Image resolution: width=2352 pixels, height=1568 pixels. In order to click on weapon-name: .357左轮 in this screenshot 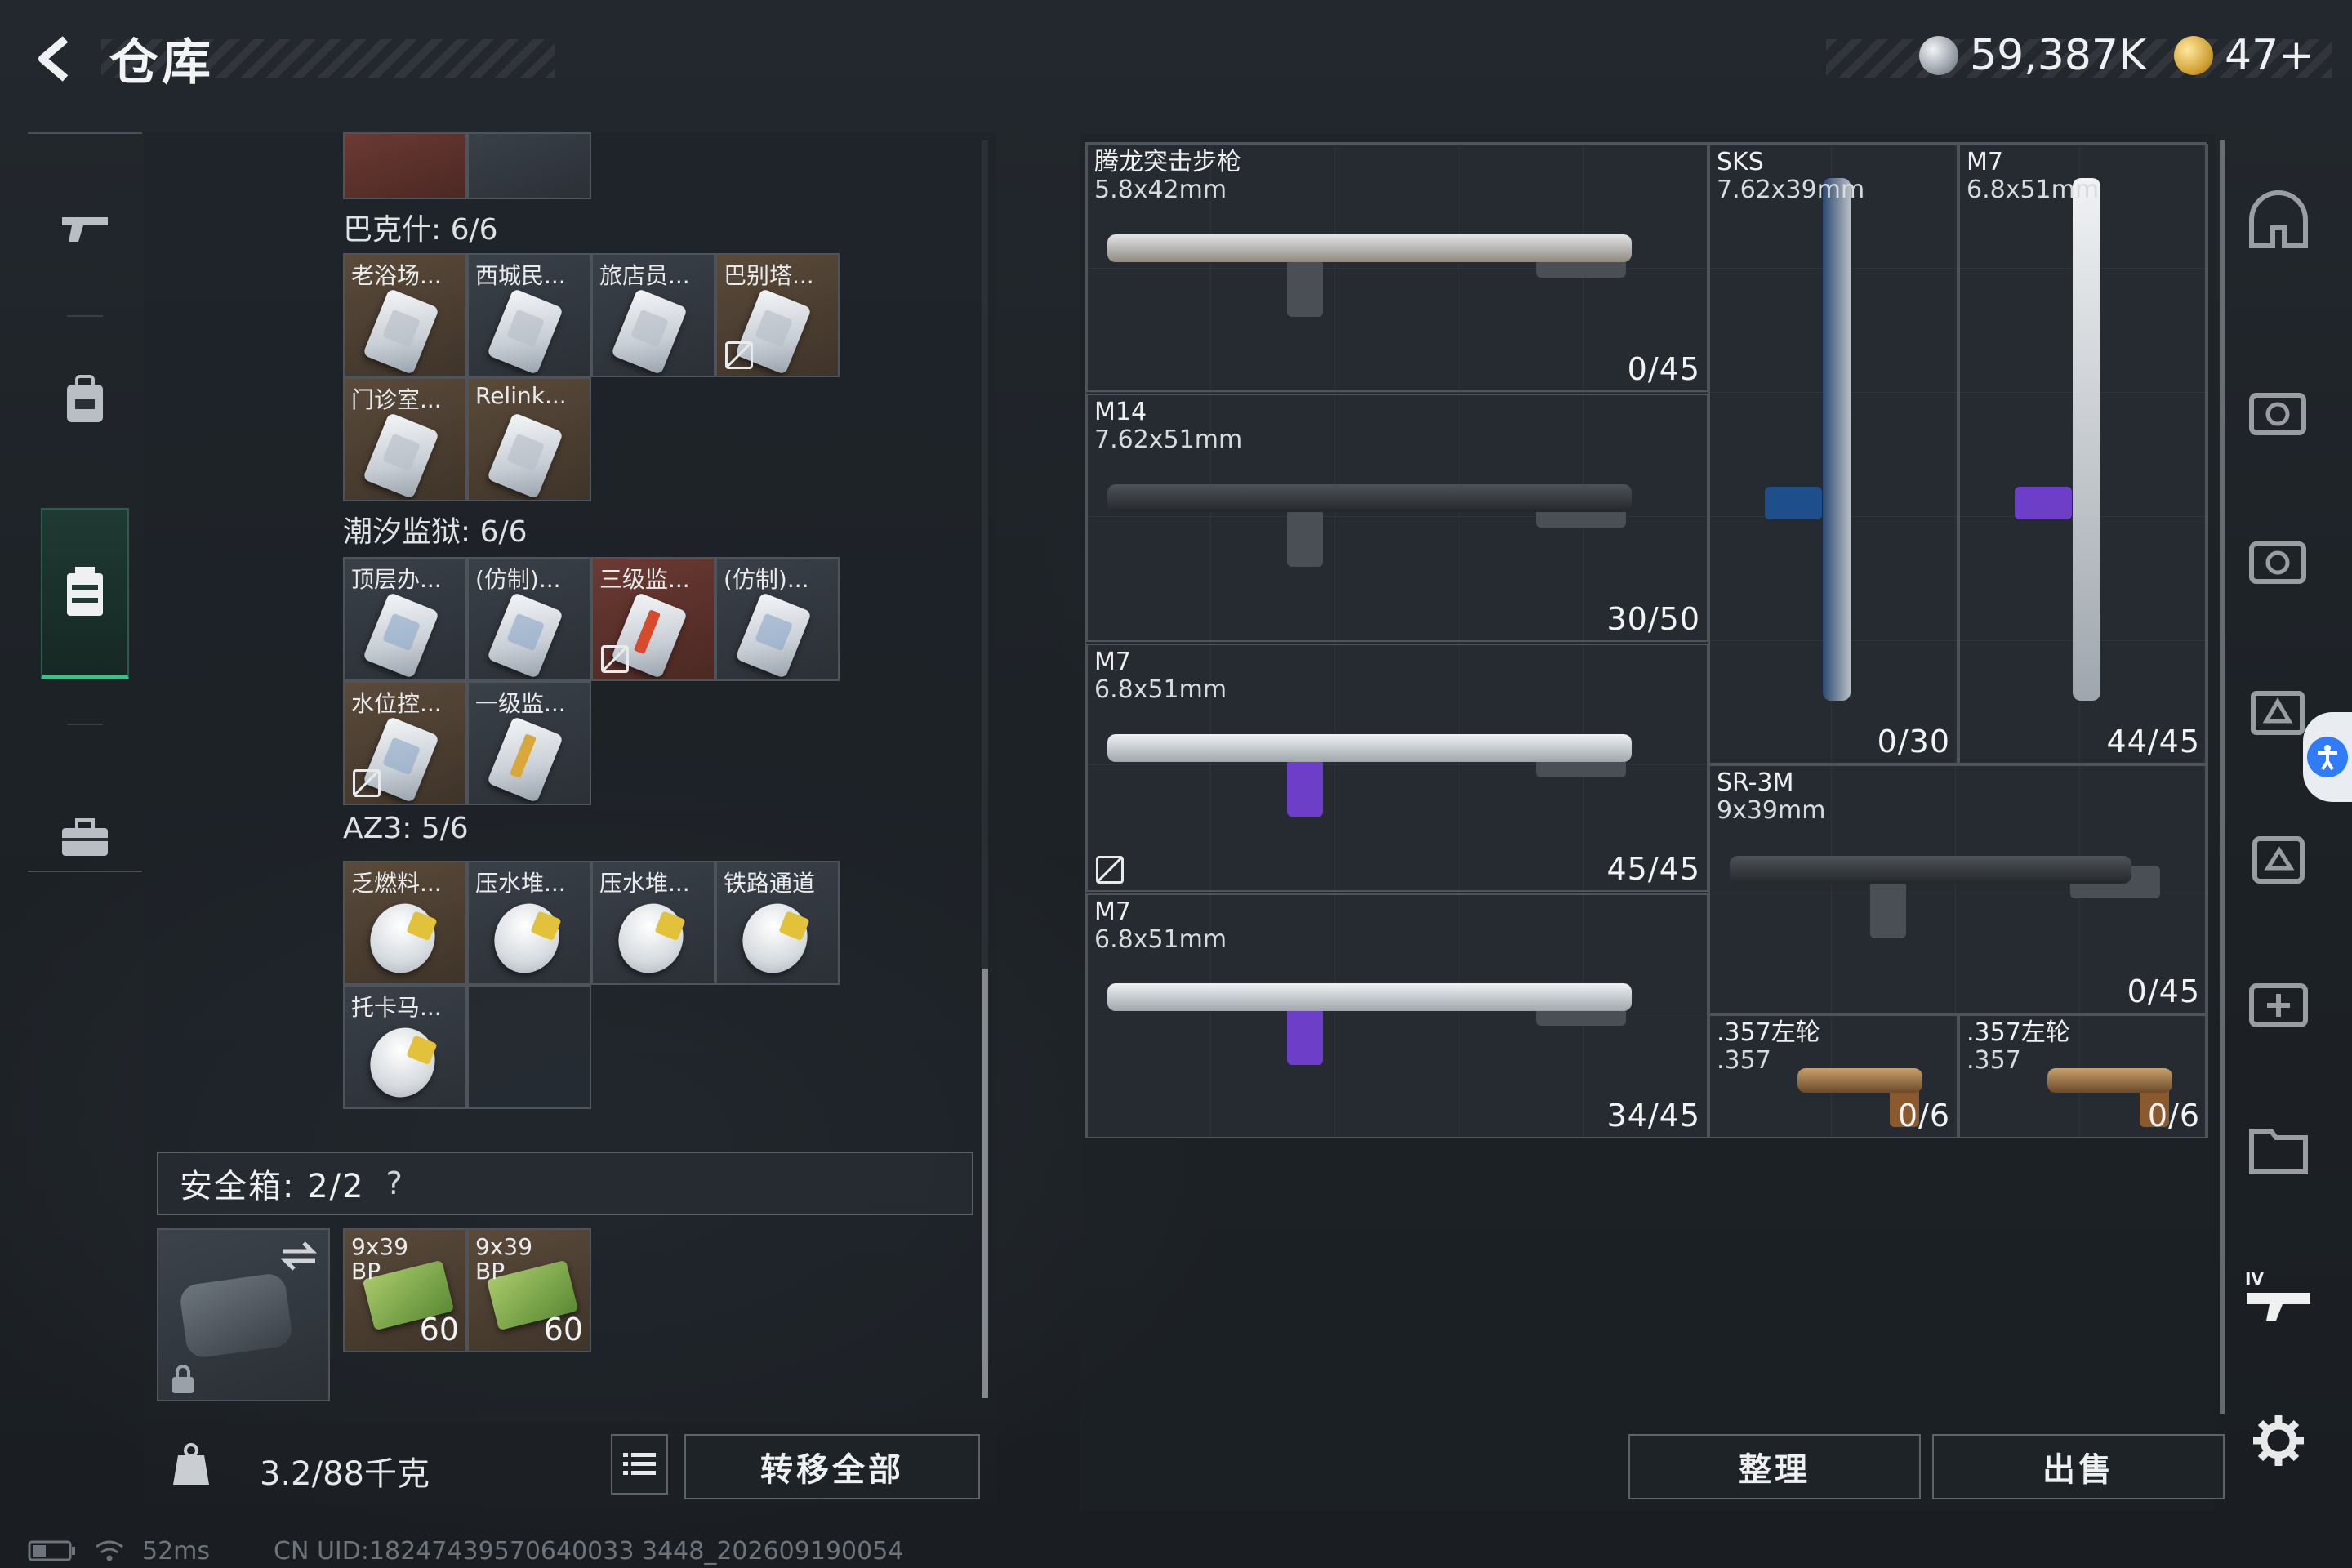, I will do `click(2018, 1032)`.